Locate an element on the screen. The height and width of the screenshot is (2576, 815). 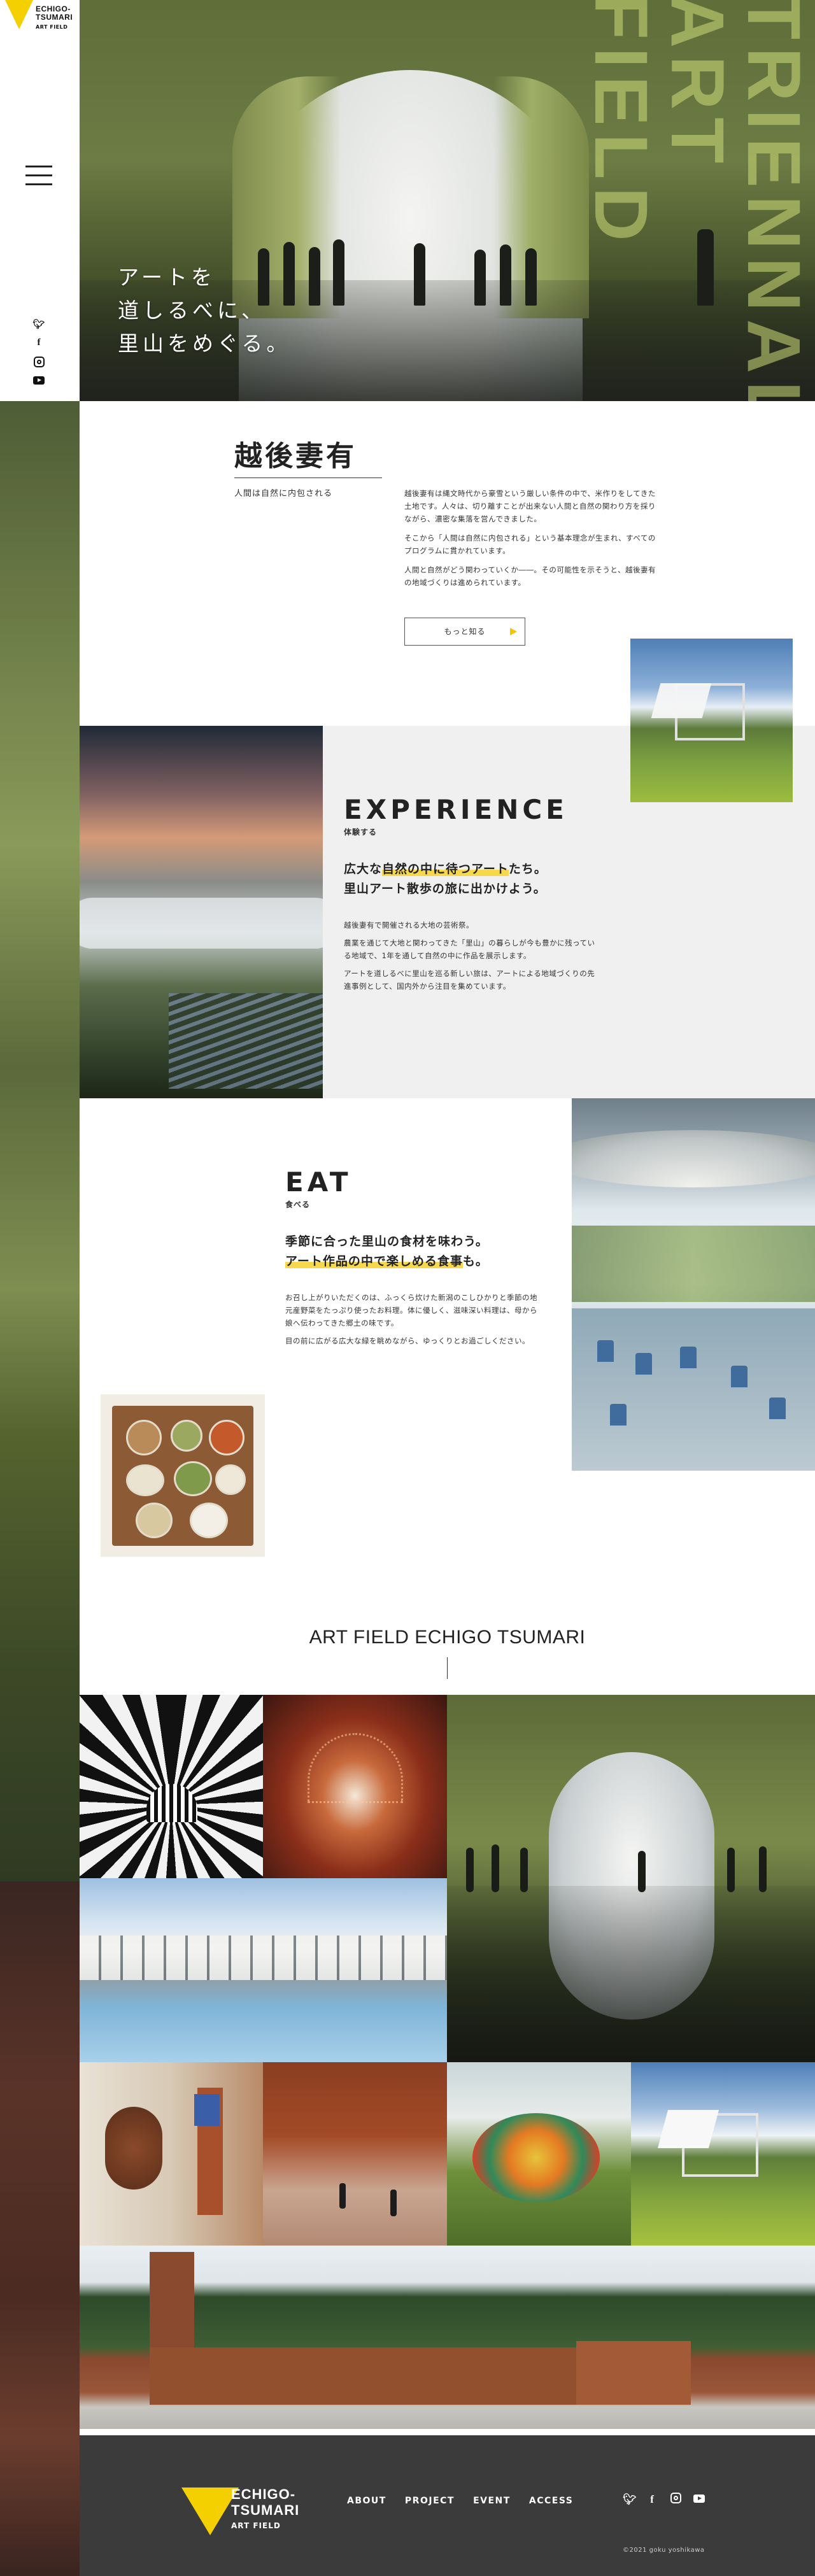
gallery-tile-flower-sculpture is located at coordinates (539, 2154).